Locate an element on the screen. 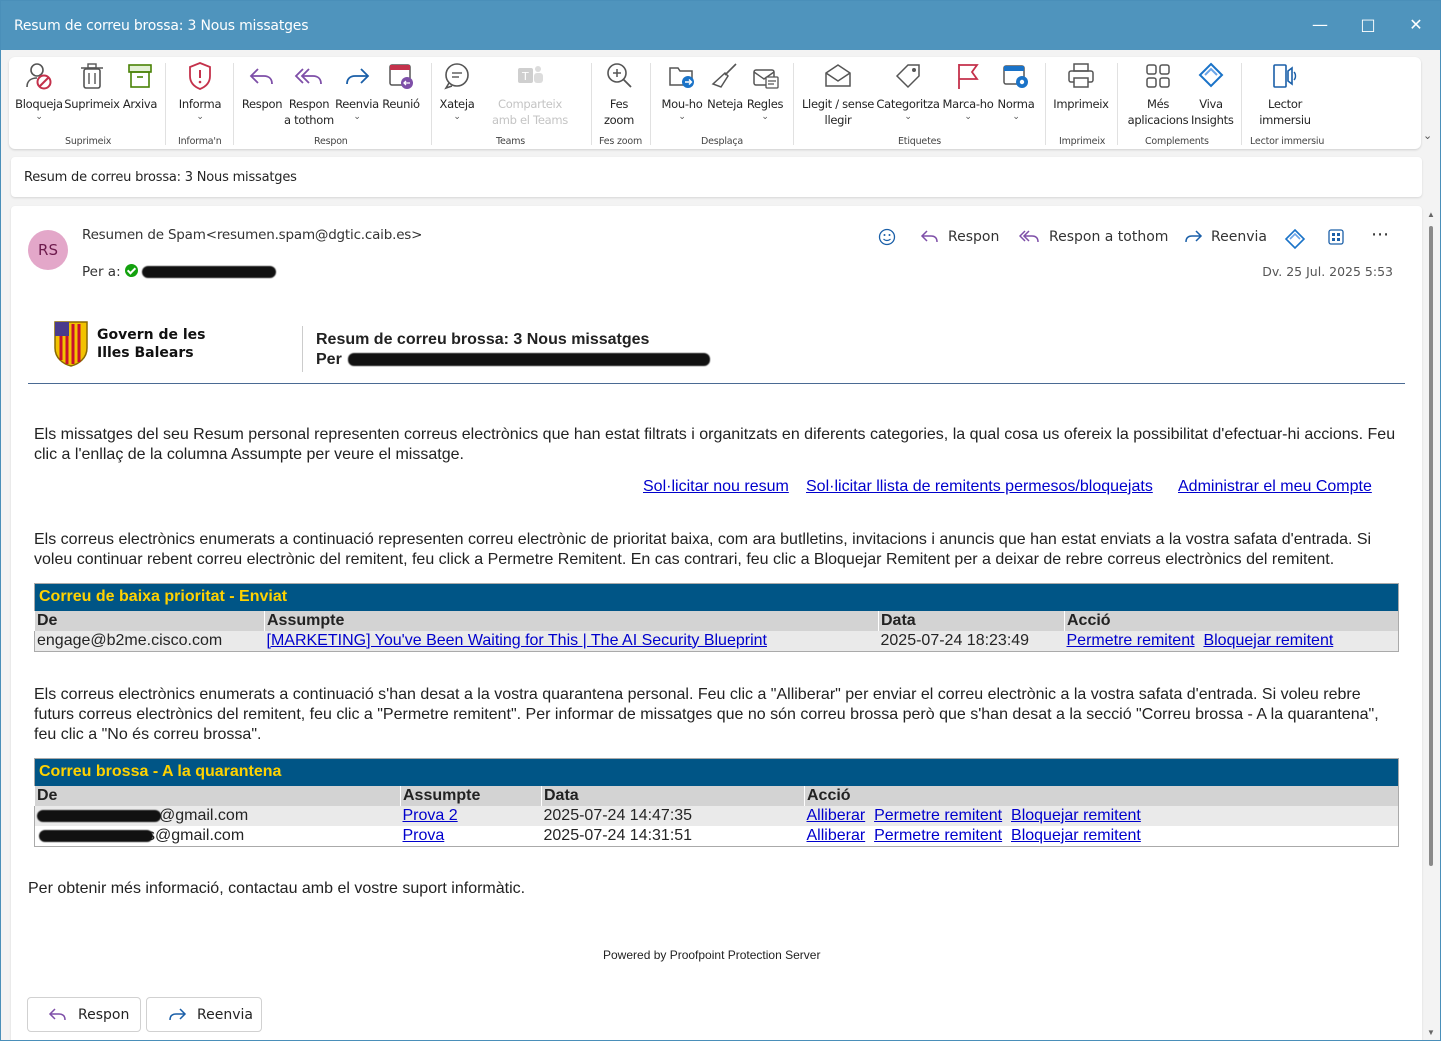 The width and height of the screenshot is (1441, 1041). reply-button: Respon is located at coordinates (262, 86).